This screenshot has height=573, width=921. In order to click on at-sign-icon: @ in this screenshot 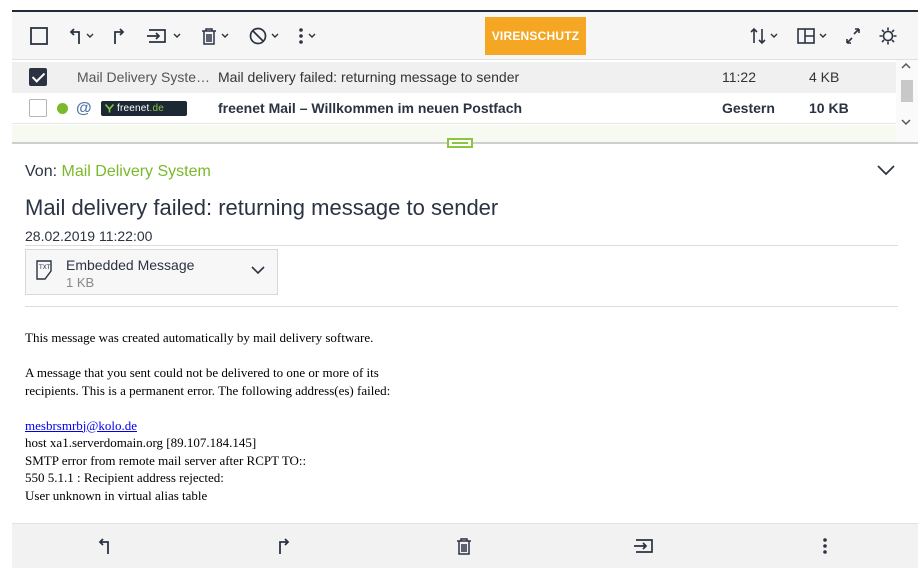, I will do `click(84, 108)`.